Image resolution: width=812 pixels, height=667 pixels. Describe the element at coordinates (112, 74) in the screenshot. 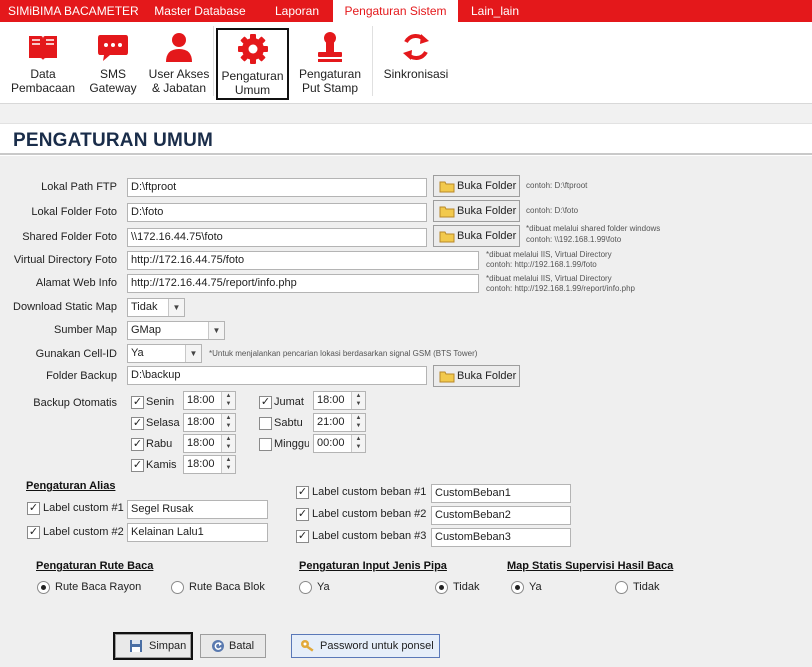

I see `ribbon-label: SMS` at that location.